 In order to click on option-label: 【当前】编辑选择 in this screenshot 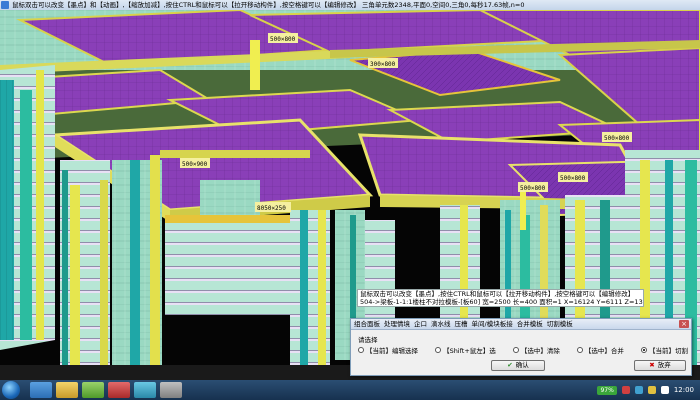, I will do `click(392, 351)`.